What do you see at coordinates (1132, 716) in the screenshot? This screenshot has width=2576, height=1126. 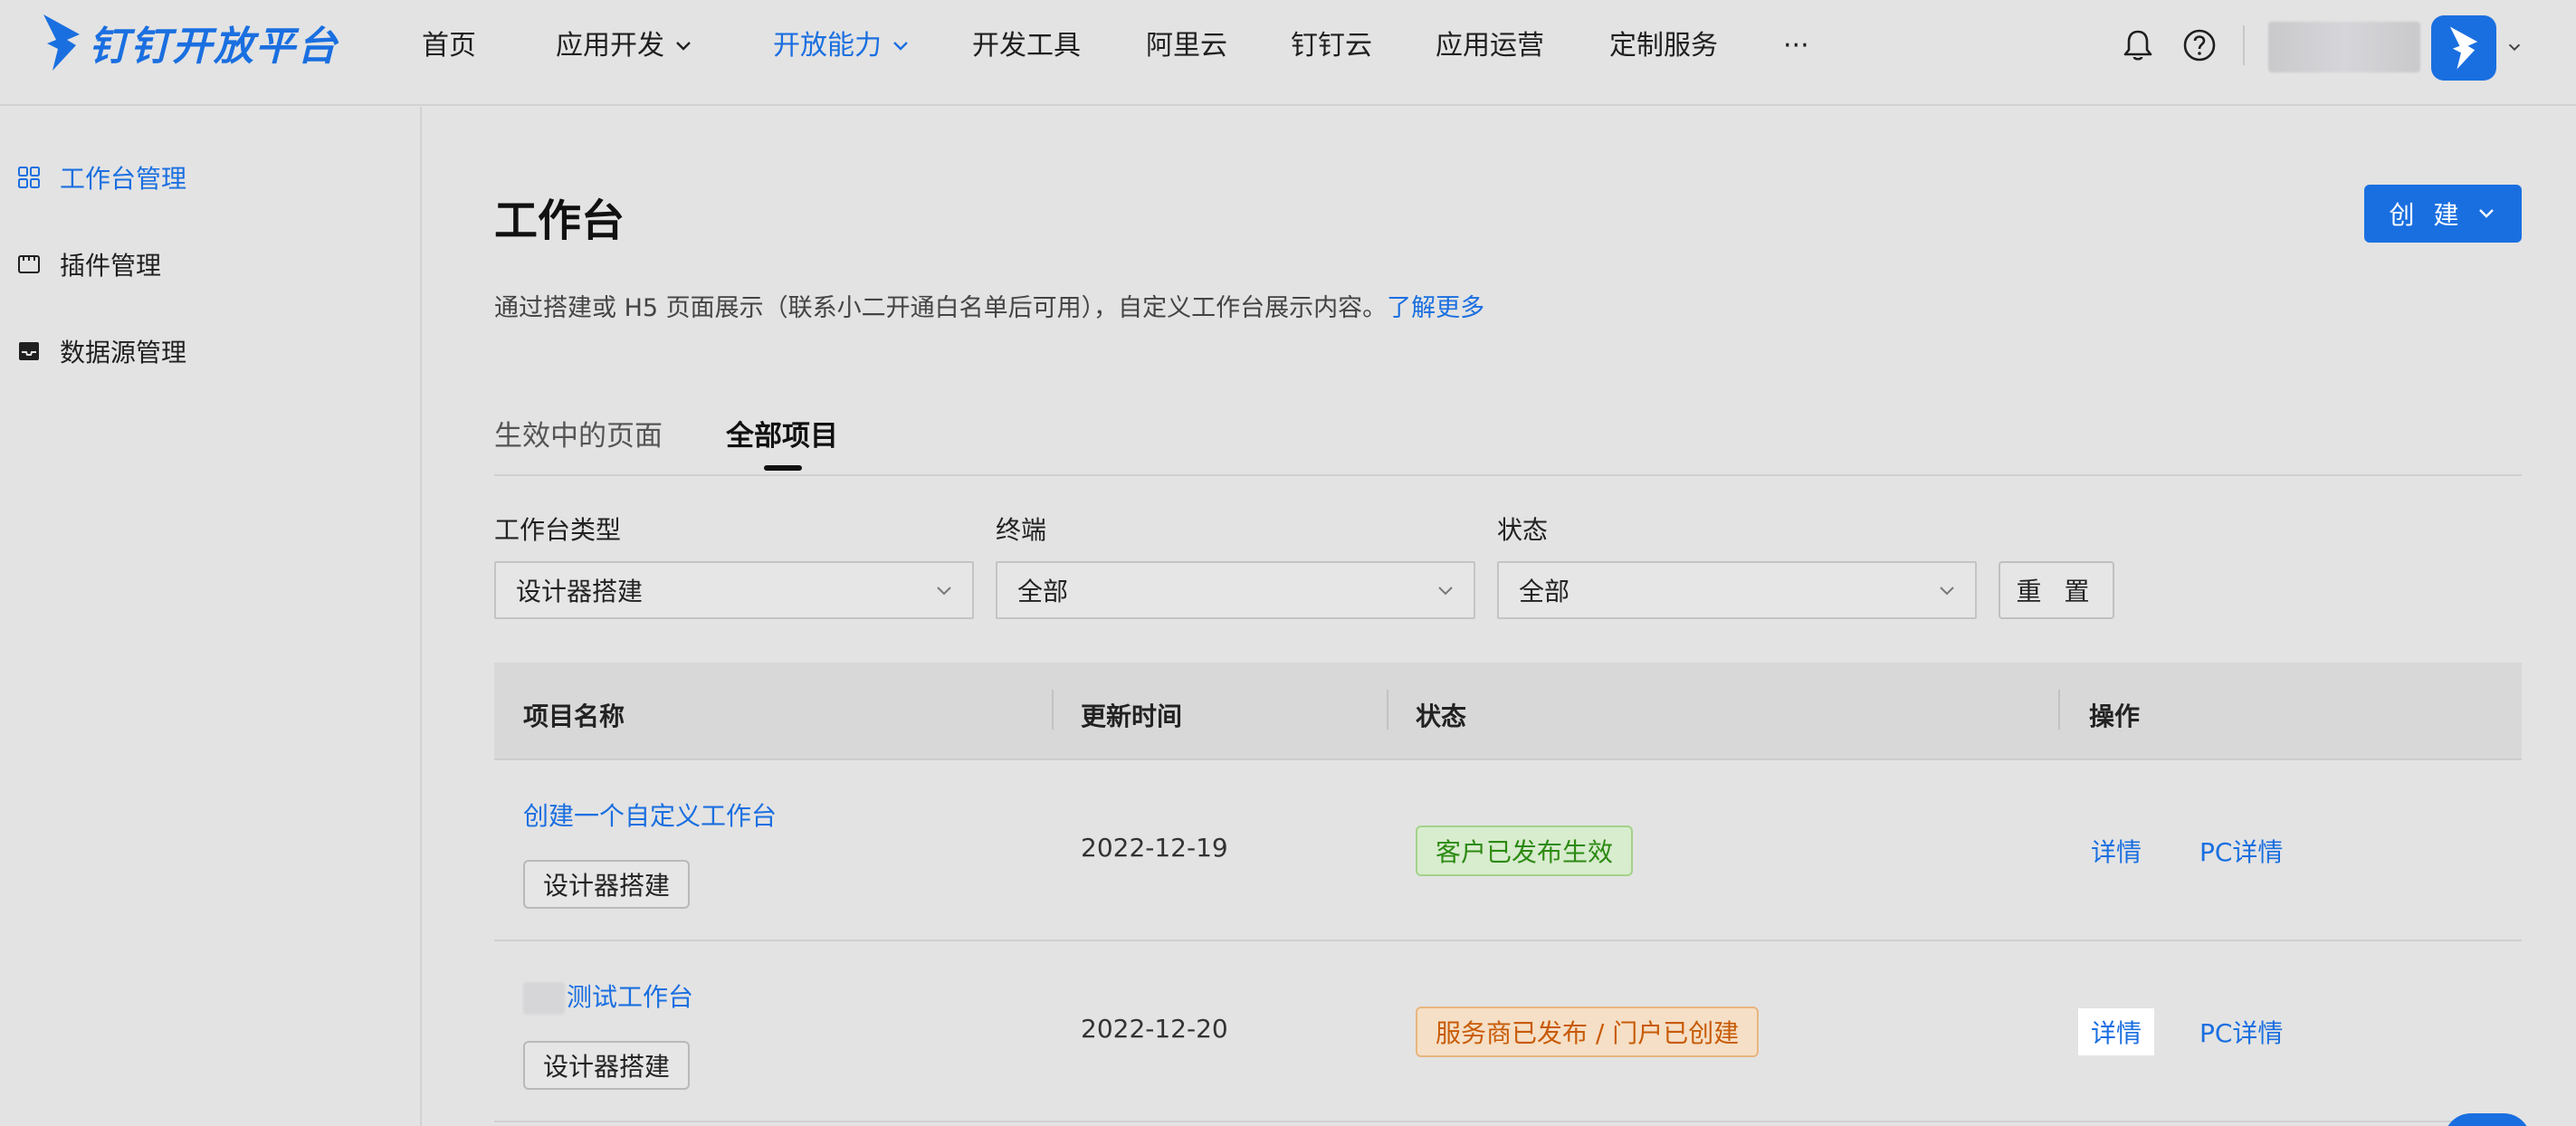 I see `column-header-updated: 更新时间` at bounding box center [1132, 716].